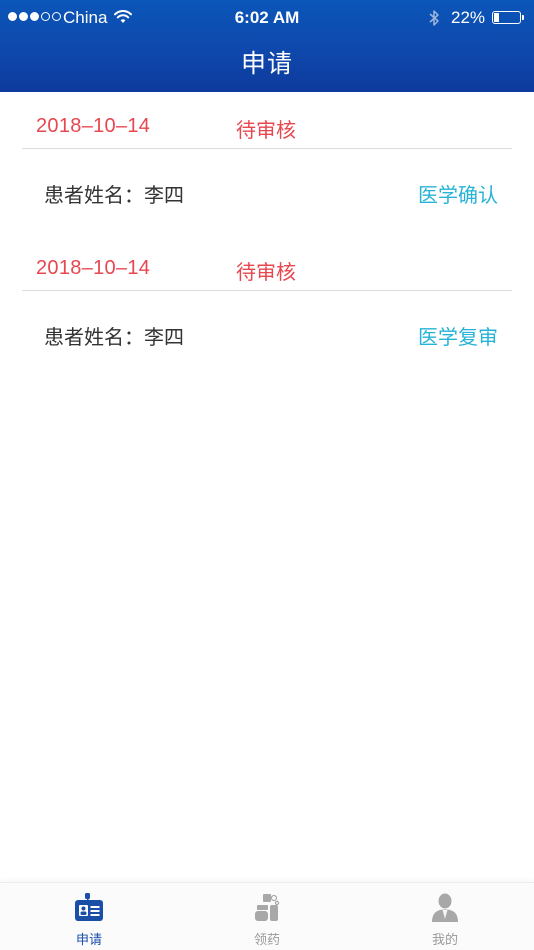  What do you see at coordinates (267, 907) in the screenshot?
I see `medicine-icon` at bounding box center [267, 907].